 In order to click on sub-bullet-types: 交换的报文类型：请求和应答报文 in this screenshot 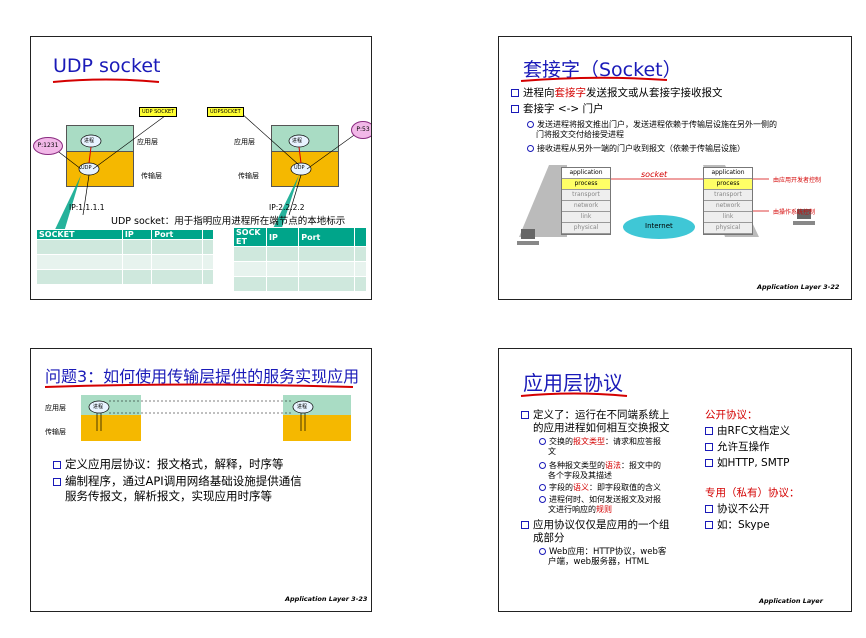, I will do `click(600, 447)`.